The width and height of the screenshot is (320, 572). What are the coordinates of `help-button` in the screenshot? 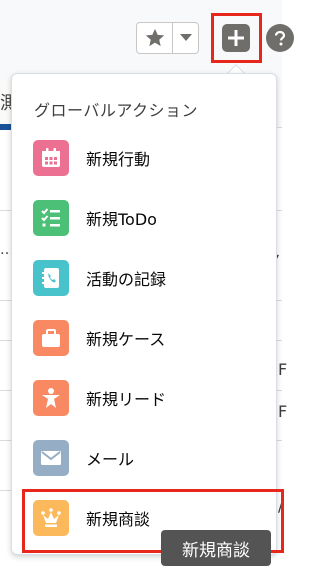 It's located at (280, 38).